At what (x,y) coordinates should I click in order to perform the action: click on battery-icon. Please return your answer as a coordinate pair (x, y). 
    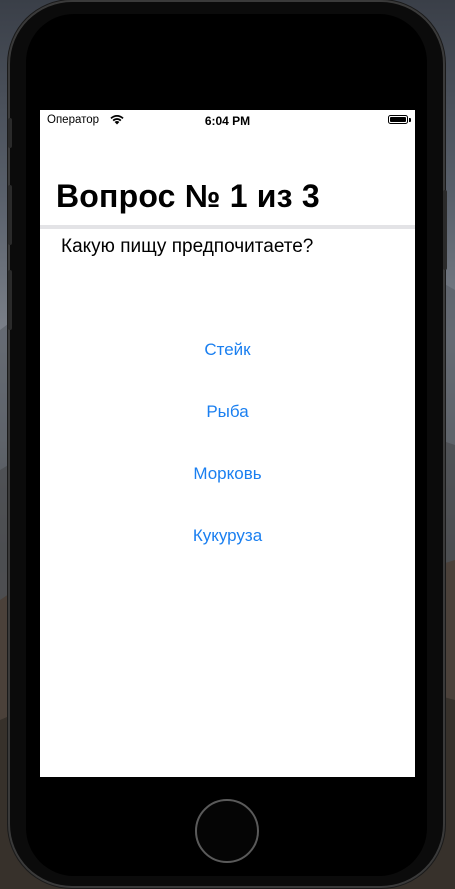
    Looking at the image, I should click on (398, 119).